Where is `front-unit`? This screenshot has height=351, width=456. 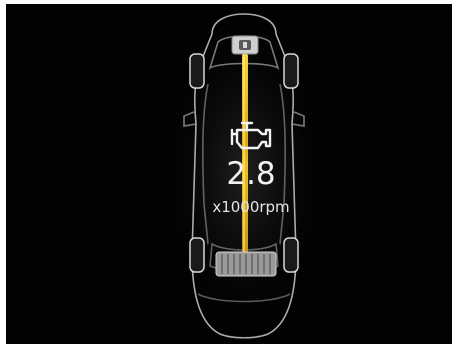 front-unit is located at coordinates (245, 45).